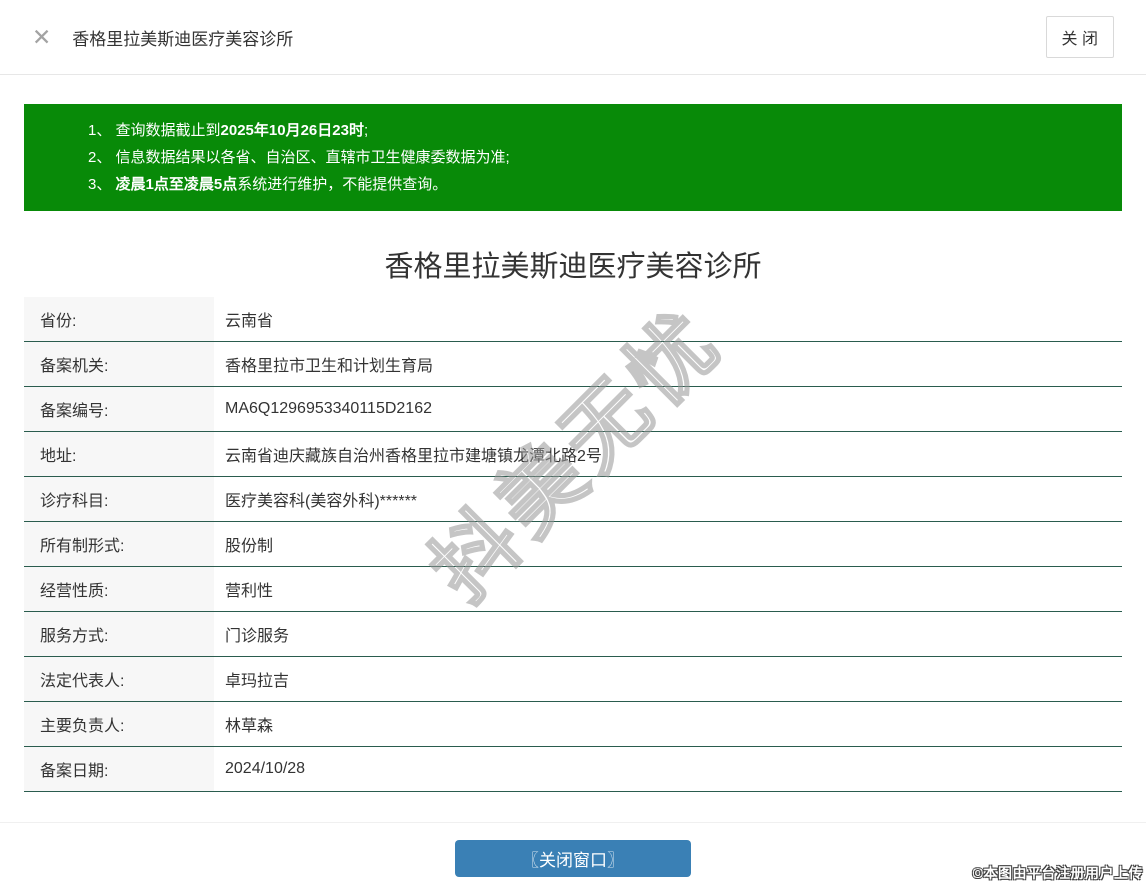 The image size is (1146, 885). What do you see at coordinates (573, 724) in the screenshot?
I see `table-row: 主要负责人: 林草森` at bounding box center [573, 724].